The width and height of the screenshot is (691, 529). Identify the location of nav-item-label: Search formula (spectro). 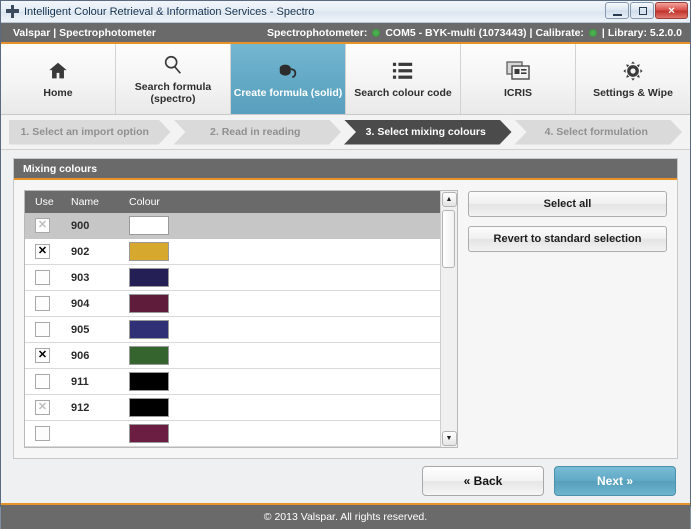
(173, 92).